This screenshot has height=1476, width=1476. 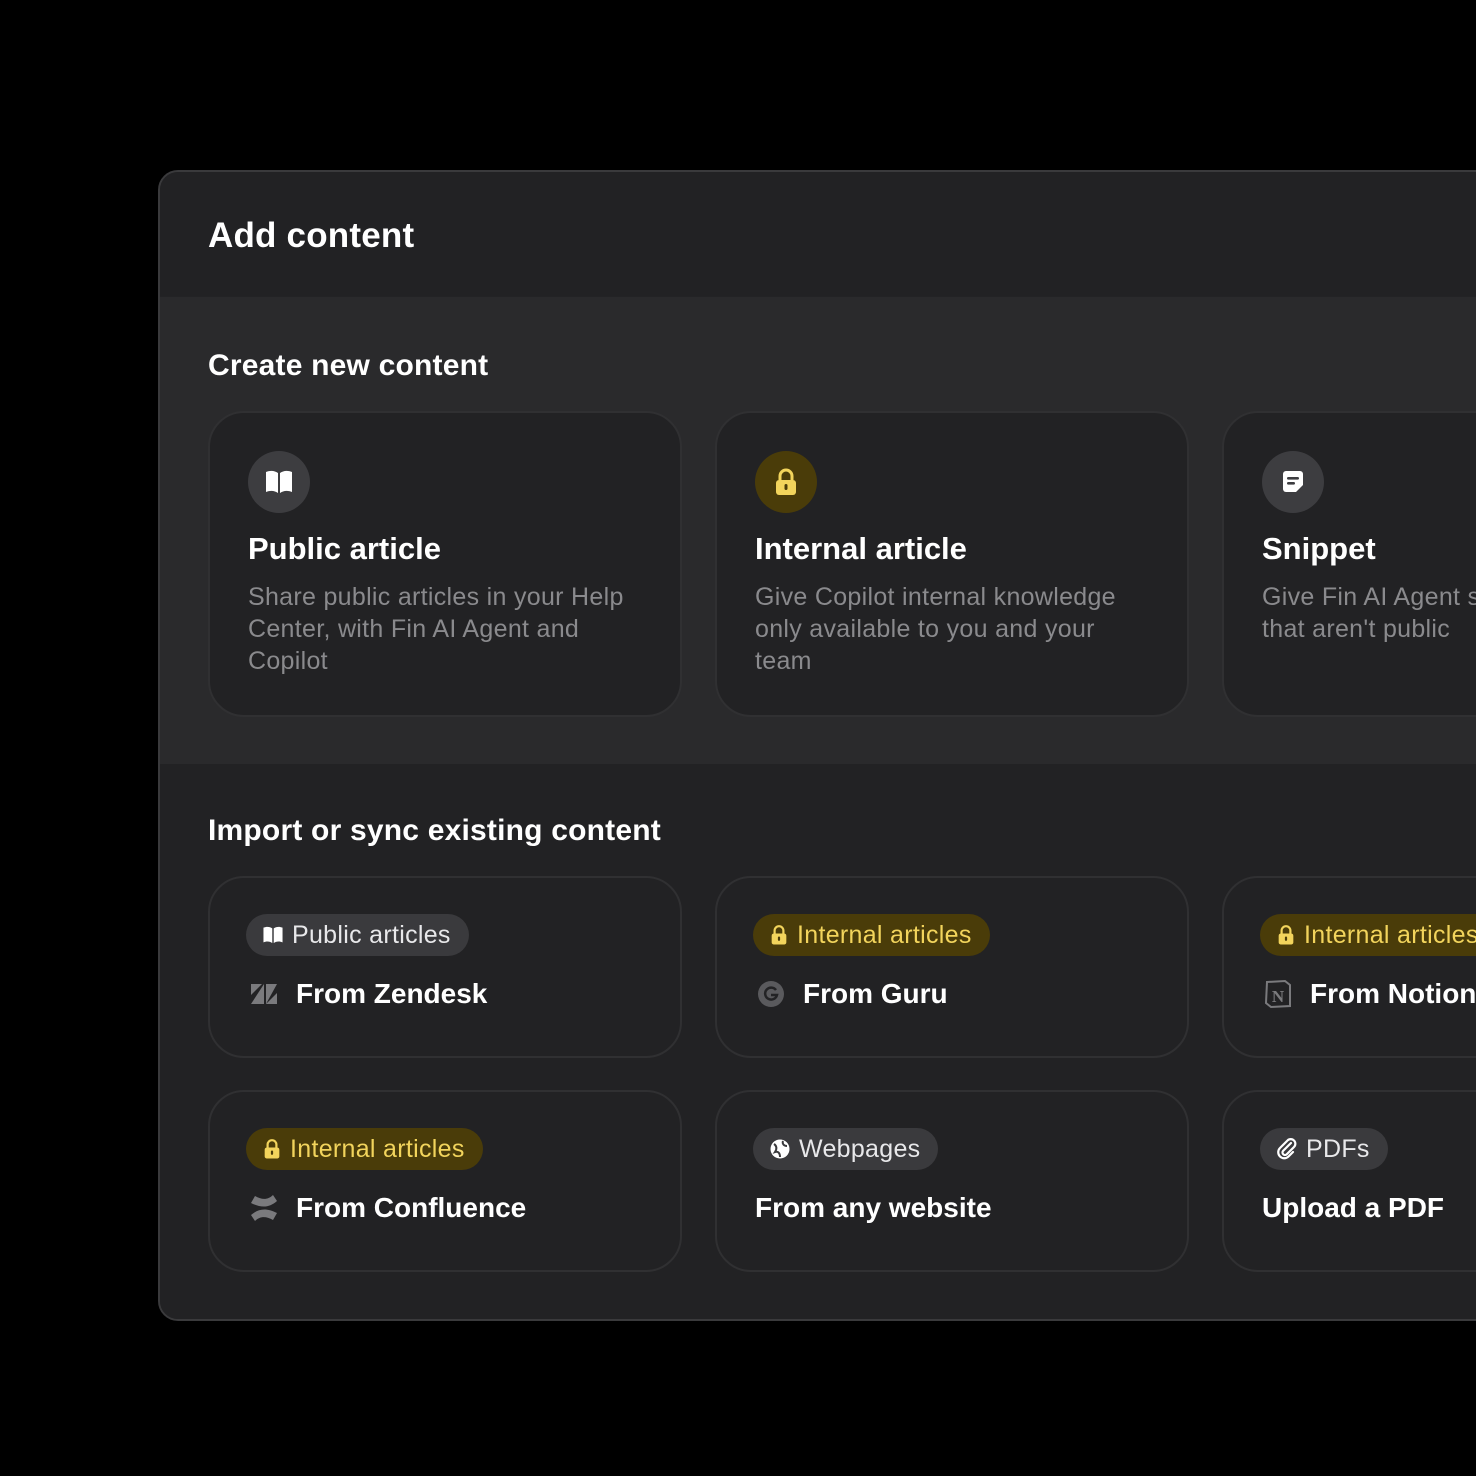 I want to click on card-title: Snippet, so click(x=1319, y=548).